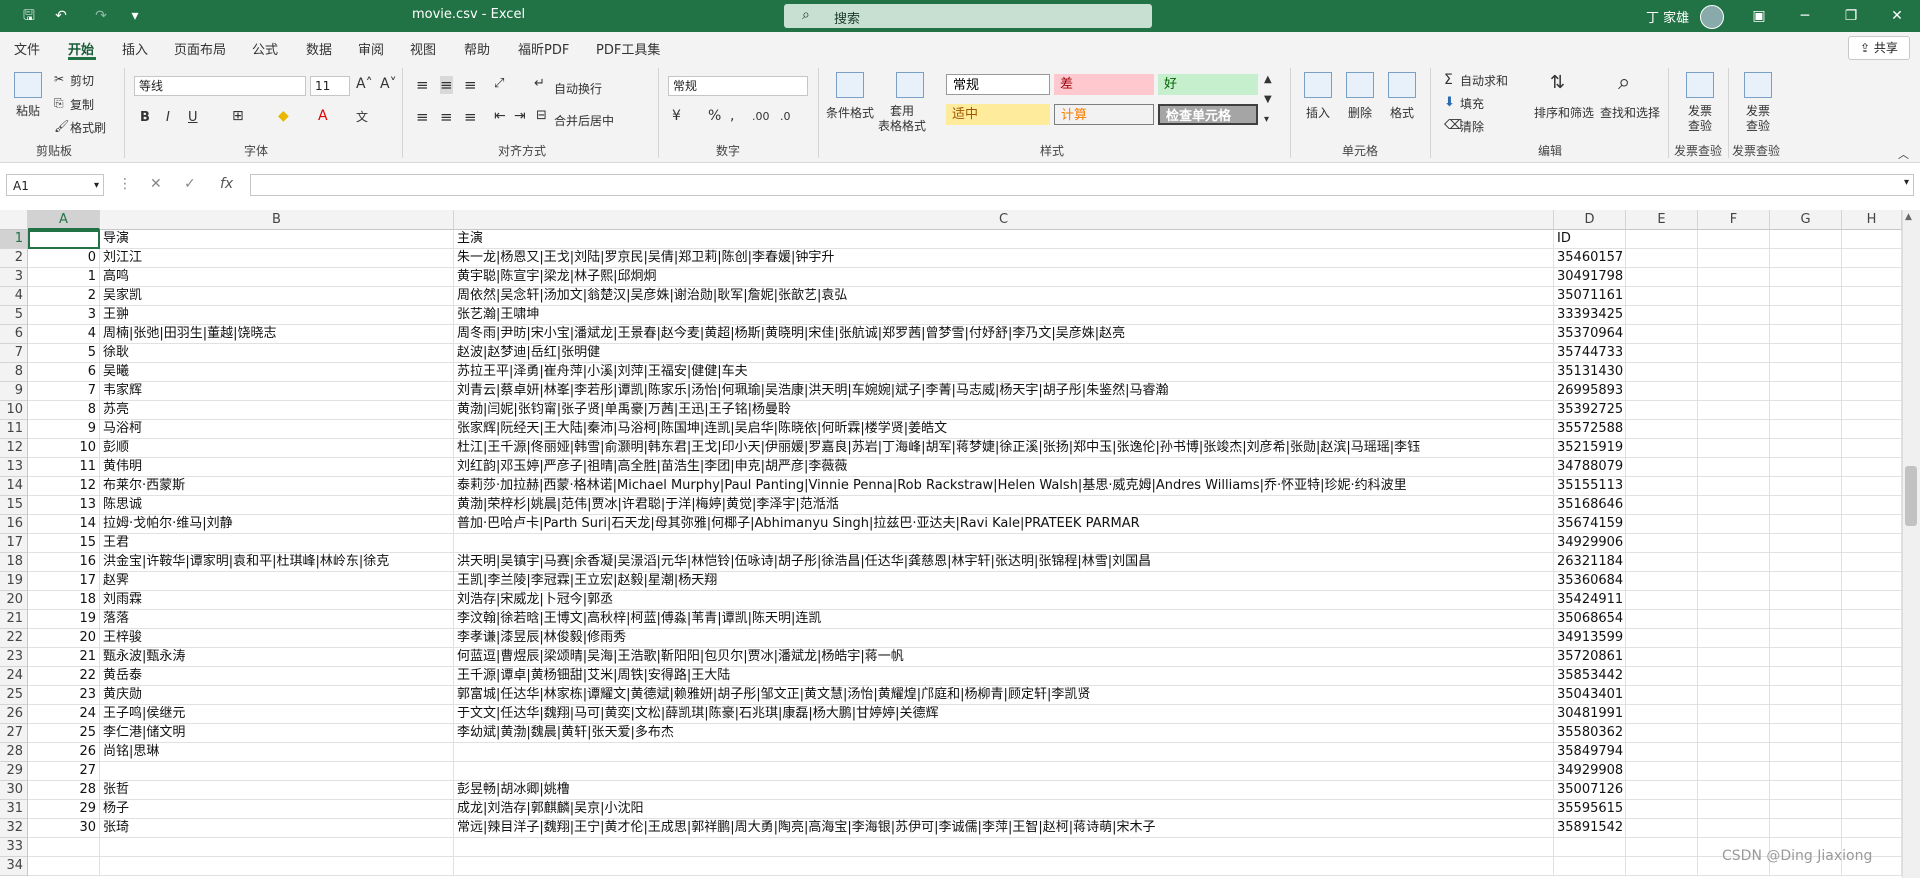  I want to click on cell: 李幼斌|黄渤|魏晨|黄轩|张天爱|多布杰, so click(1004, 733).